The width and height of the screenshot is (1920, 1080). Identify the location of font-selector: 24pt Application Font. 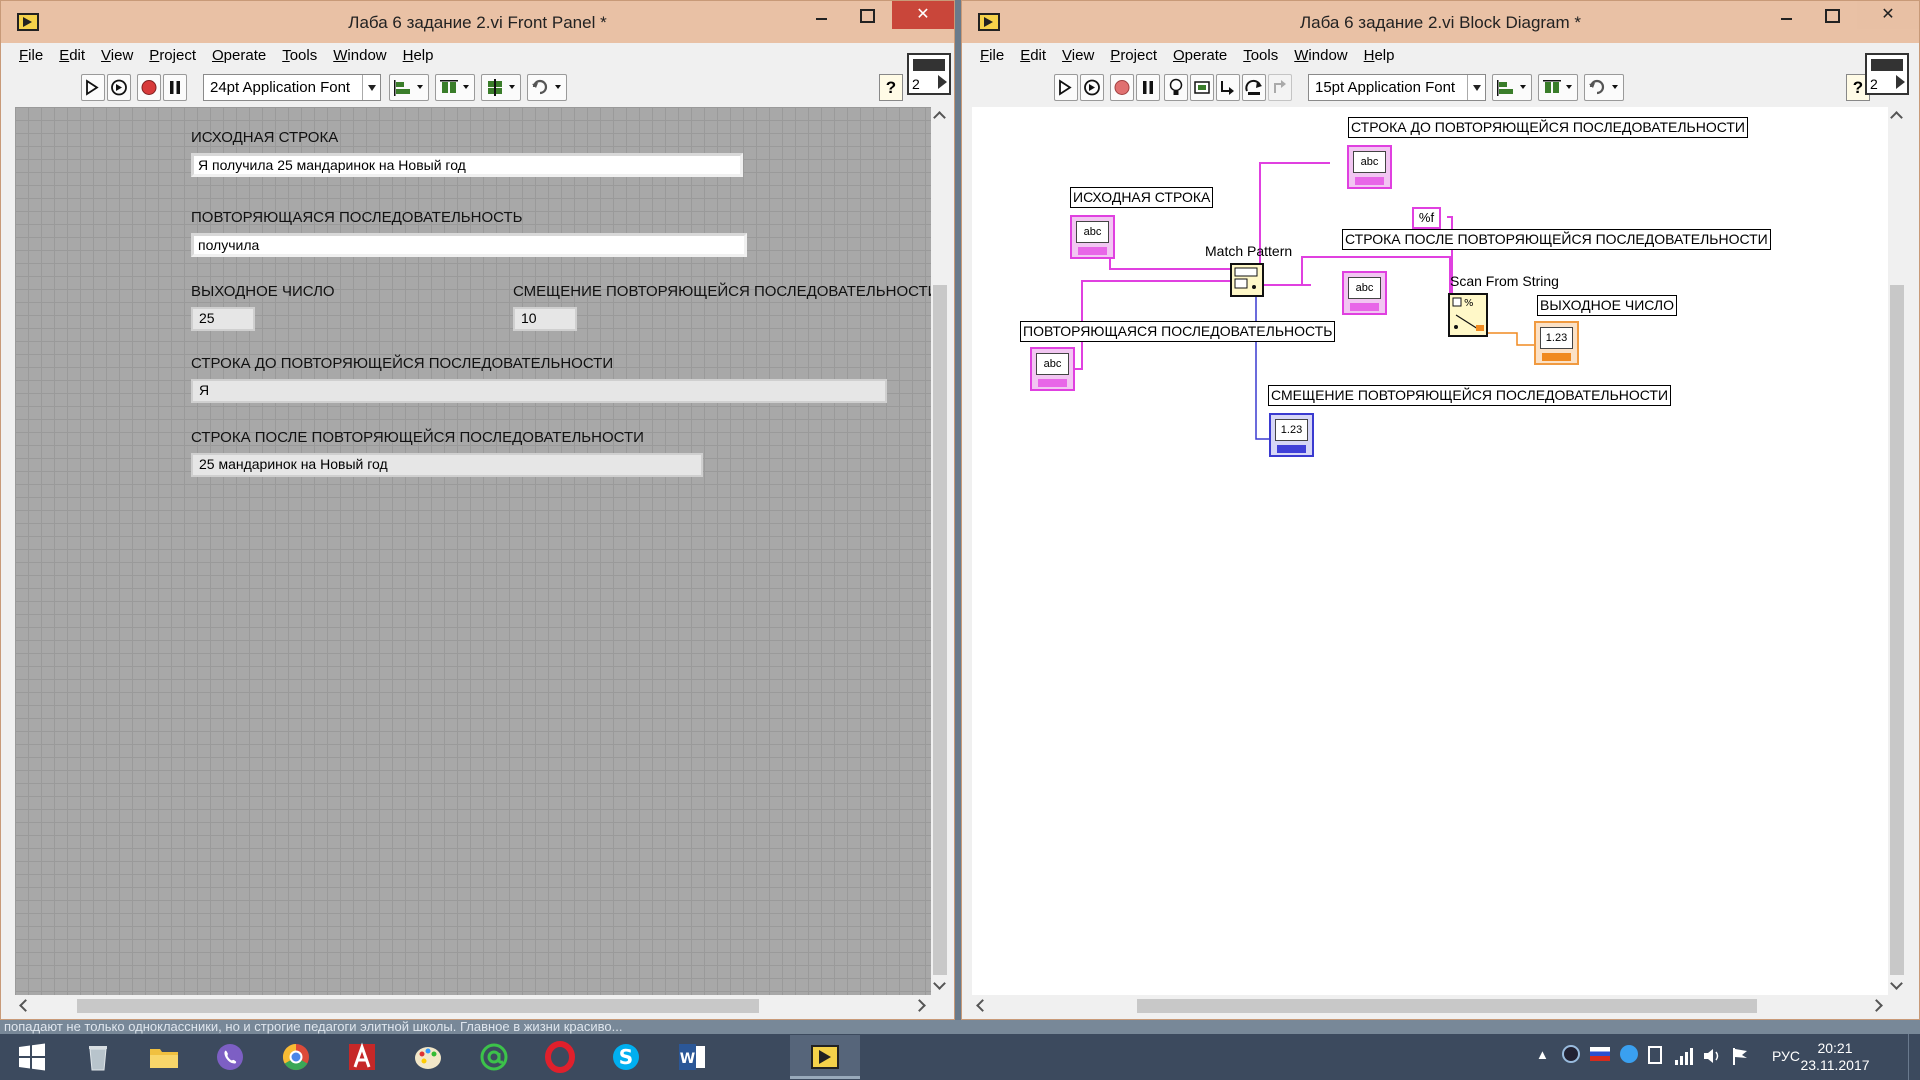
(292, 87).